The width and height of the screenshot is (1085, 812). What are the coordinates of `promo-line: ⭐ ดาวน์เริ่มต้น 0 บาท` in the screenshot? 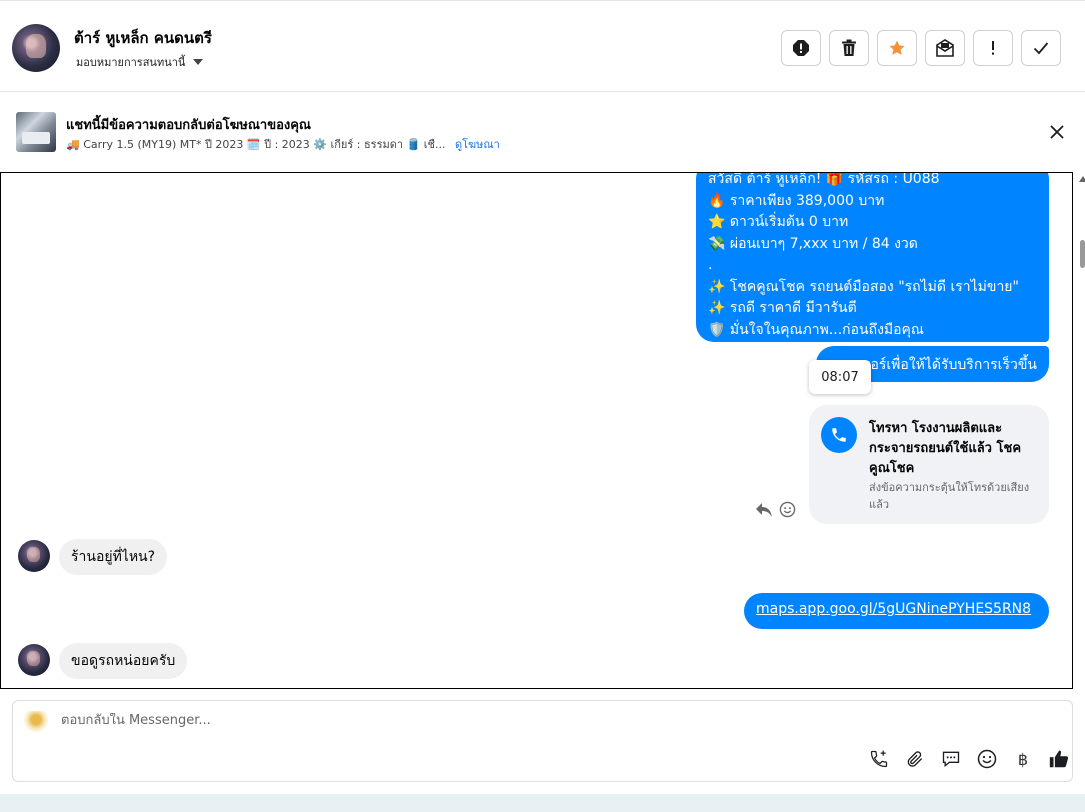 It's located at (778, 222).